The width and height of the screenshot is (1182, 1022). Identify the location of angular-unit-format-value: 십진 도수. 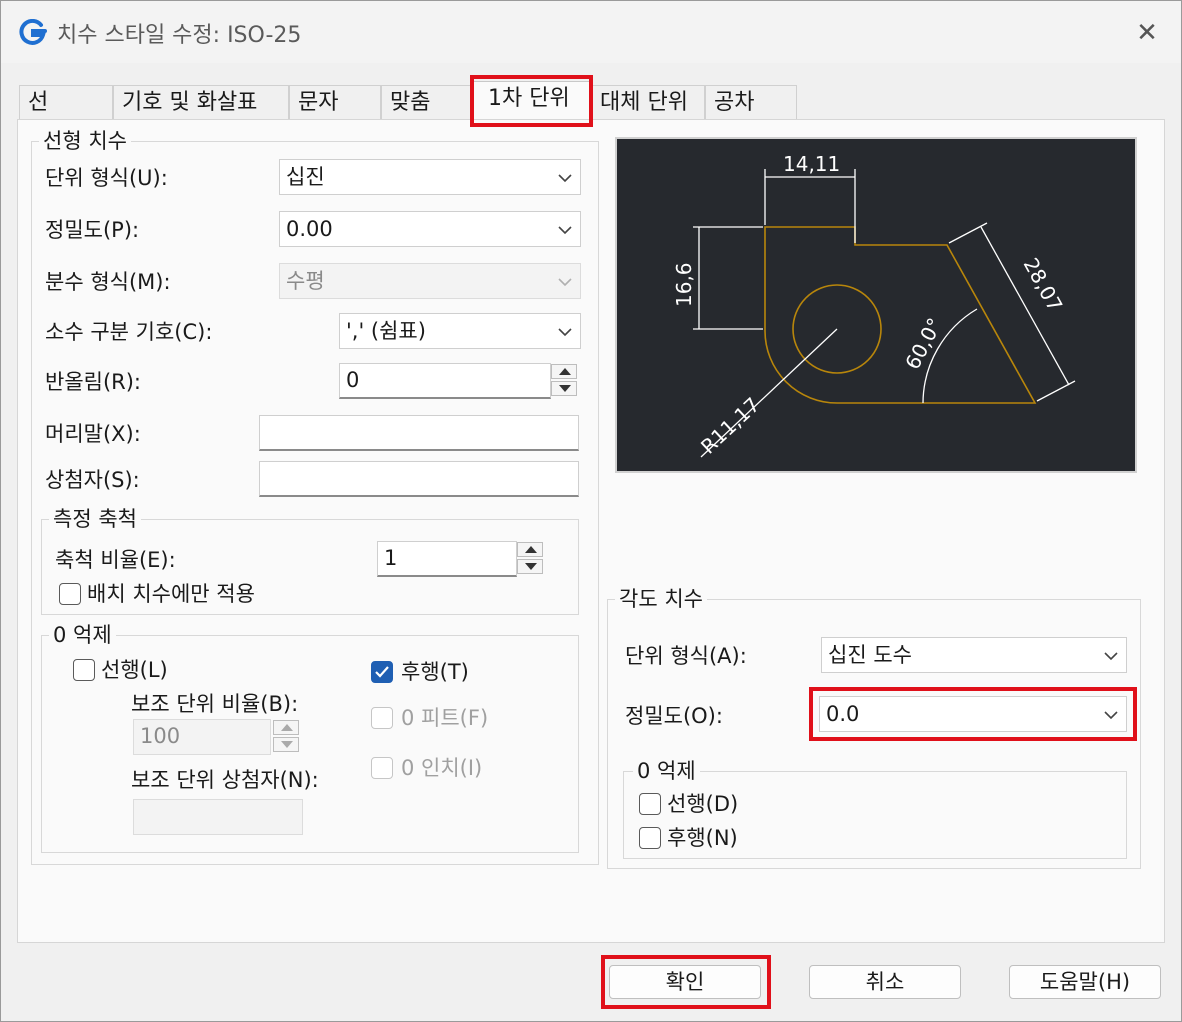
(870, 655).